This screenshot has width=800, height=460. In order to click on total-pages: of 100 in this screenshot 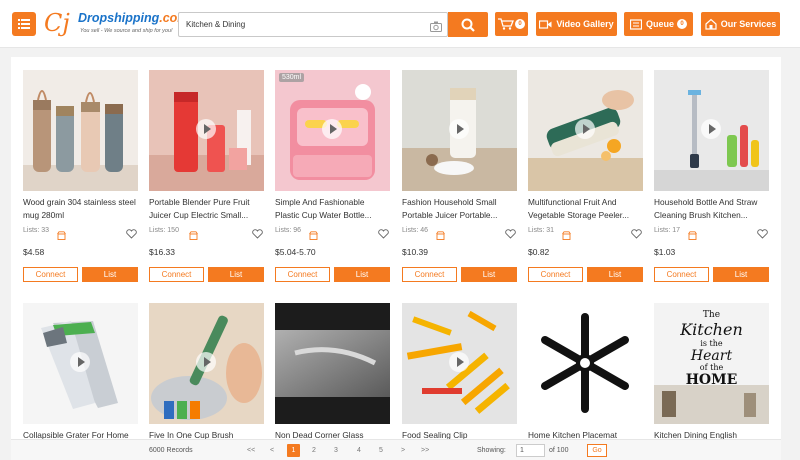, I will do `click(559, 450)`.